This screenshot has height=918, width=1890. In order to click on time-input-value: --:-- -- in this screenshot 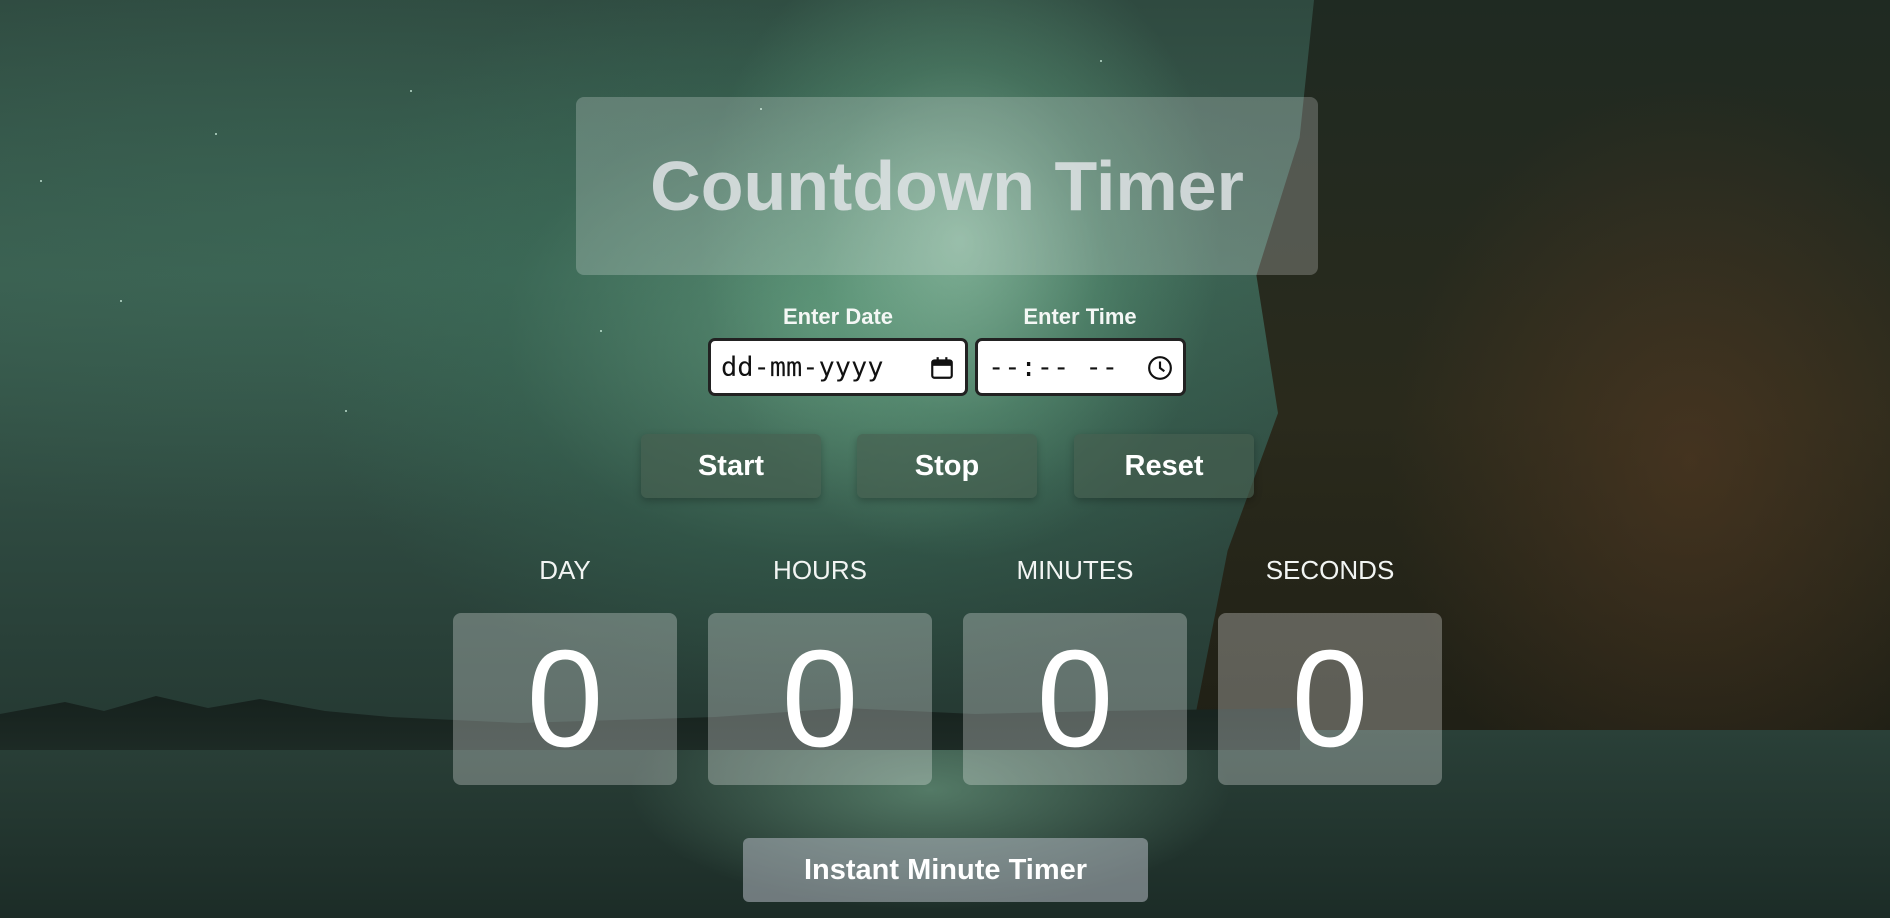, I will do `click(1053, 367)`.